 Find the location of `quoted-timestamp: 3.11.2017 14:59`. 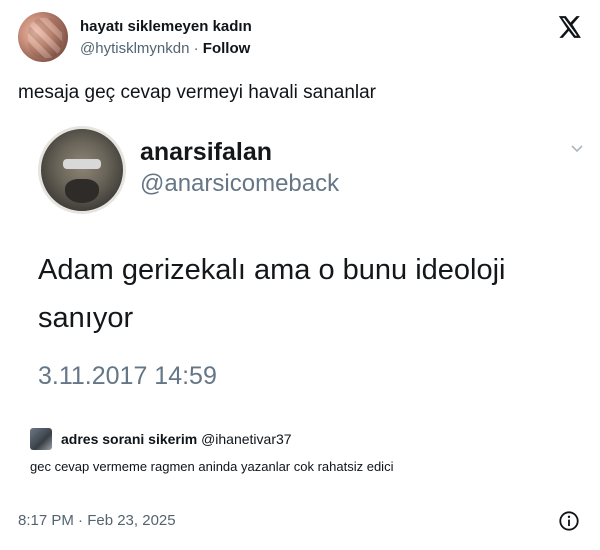

quoted-timestamp: 3.11.2017 14:59 is located at coordinates (127, 376).